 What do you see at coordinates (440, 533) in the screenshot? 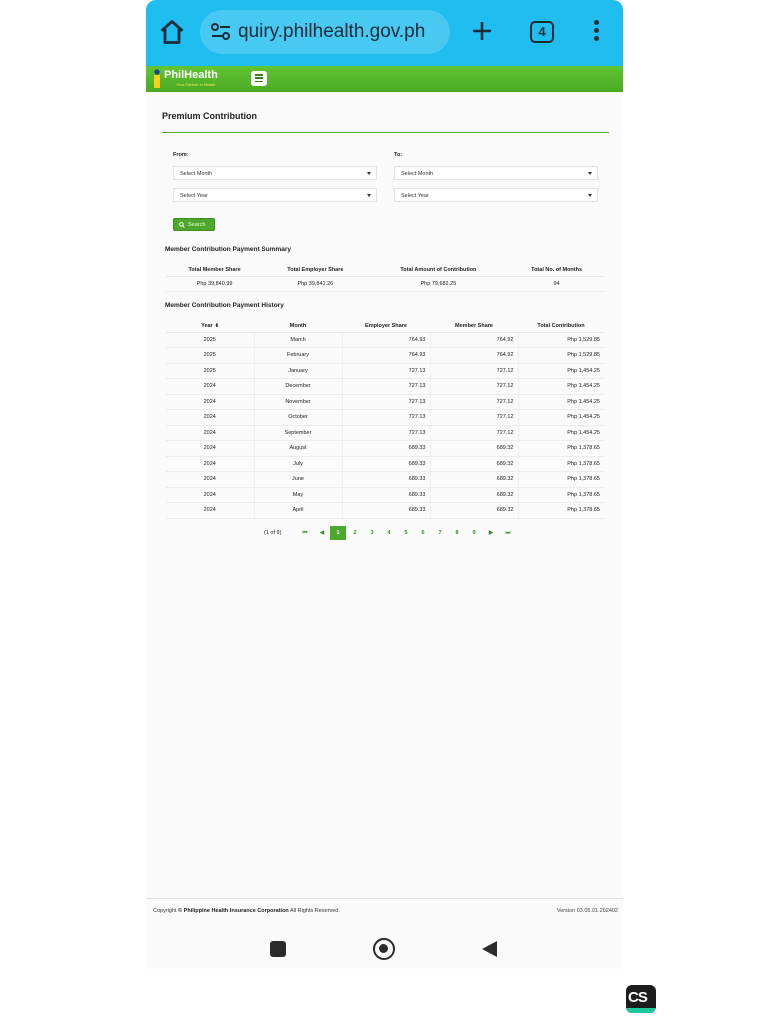
I see `page-button-7: 7` at bounding box center [440, 533].